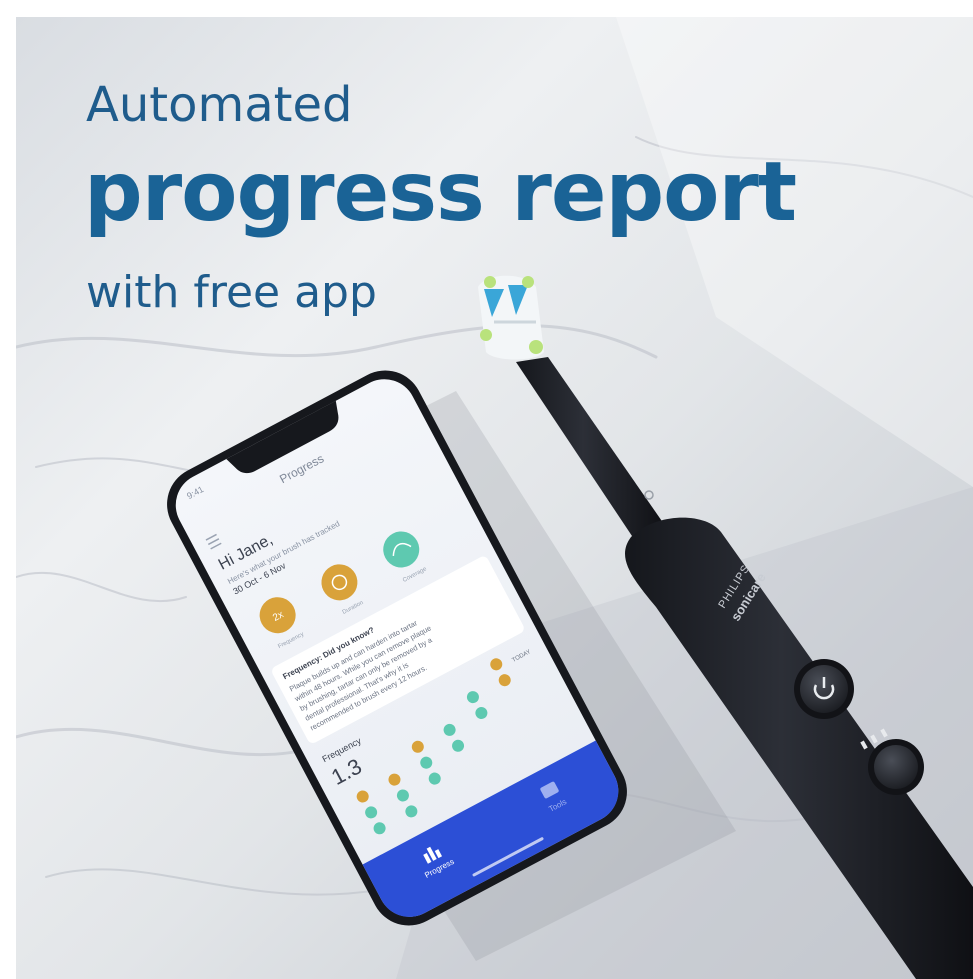  Describe the element at coordinates (511, 317) in the screenshot. I see `bristles` at that location.